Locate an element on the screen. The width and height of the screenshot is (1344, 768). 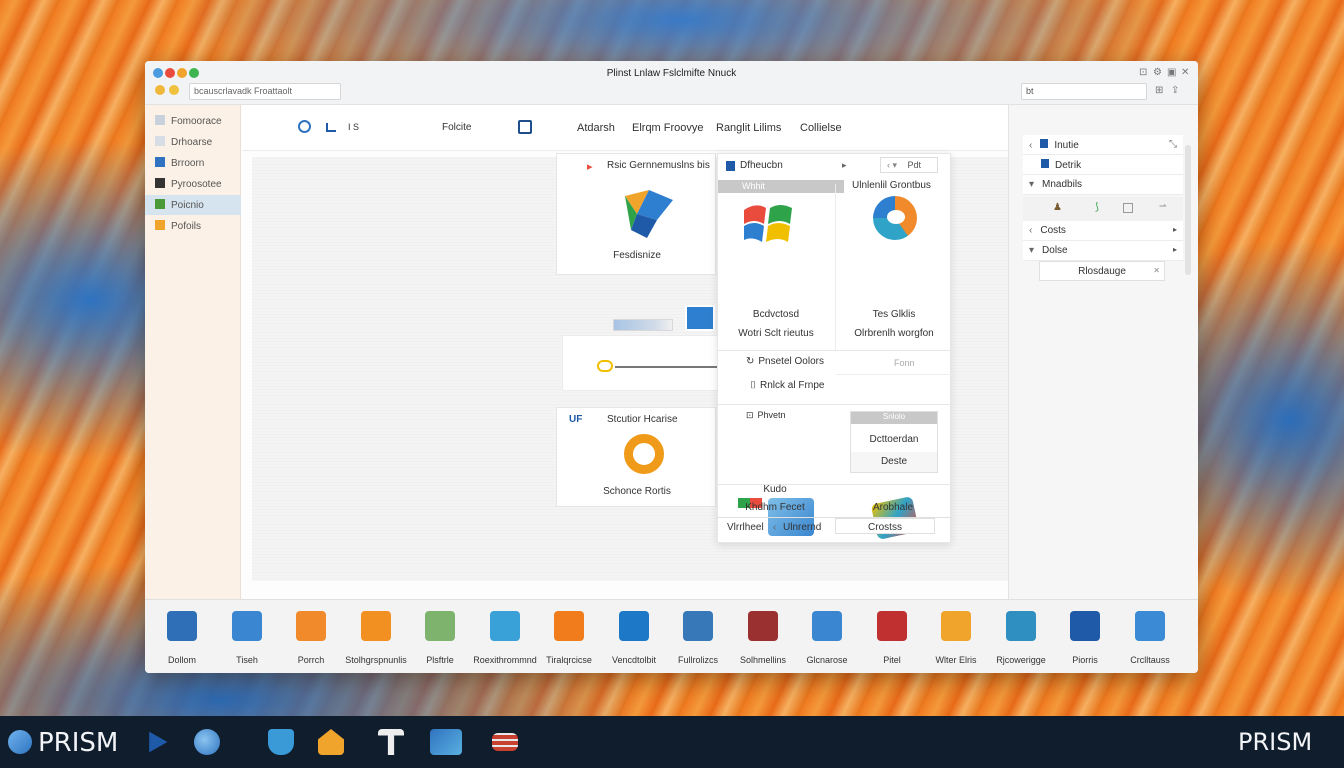
footer-mid: Ulnrernd is located at coordinates (802, 527).